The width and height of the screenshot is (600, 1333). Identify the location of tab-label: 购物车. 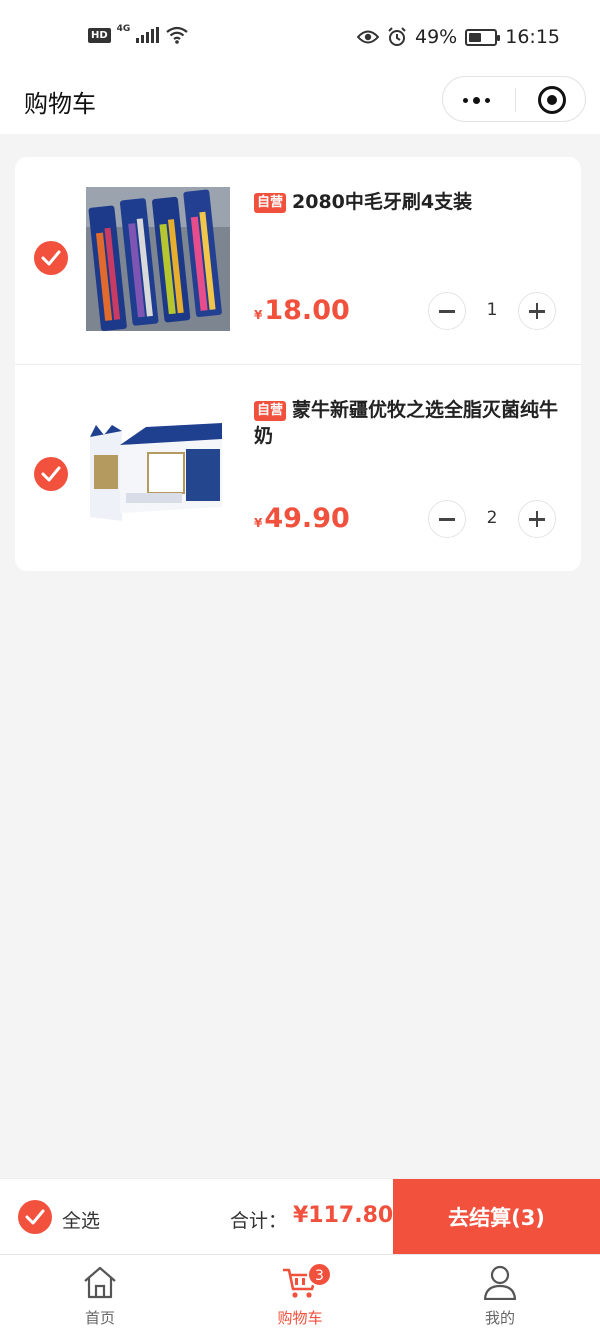
(300, 1318).